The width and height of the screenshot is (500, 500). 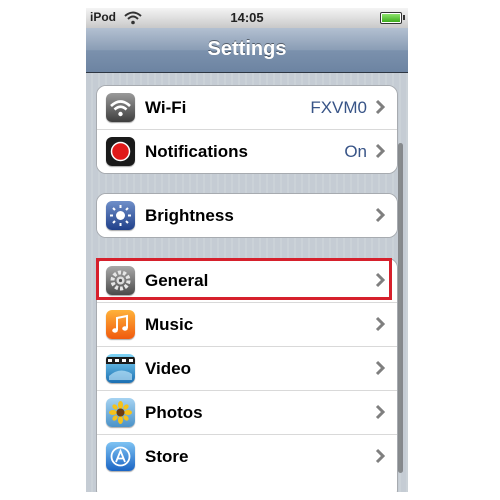 What do you see at coordinates (120, 456) in the screenshot?
I see `store-icon` at bounding box center [120, 456].